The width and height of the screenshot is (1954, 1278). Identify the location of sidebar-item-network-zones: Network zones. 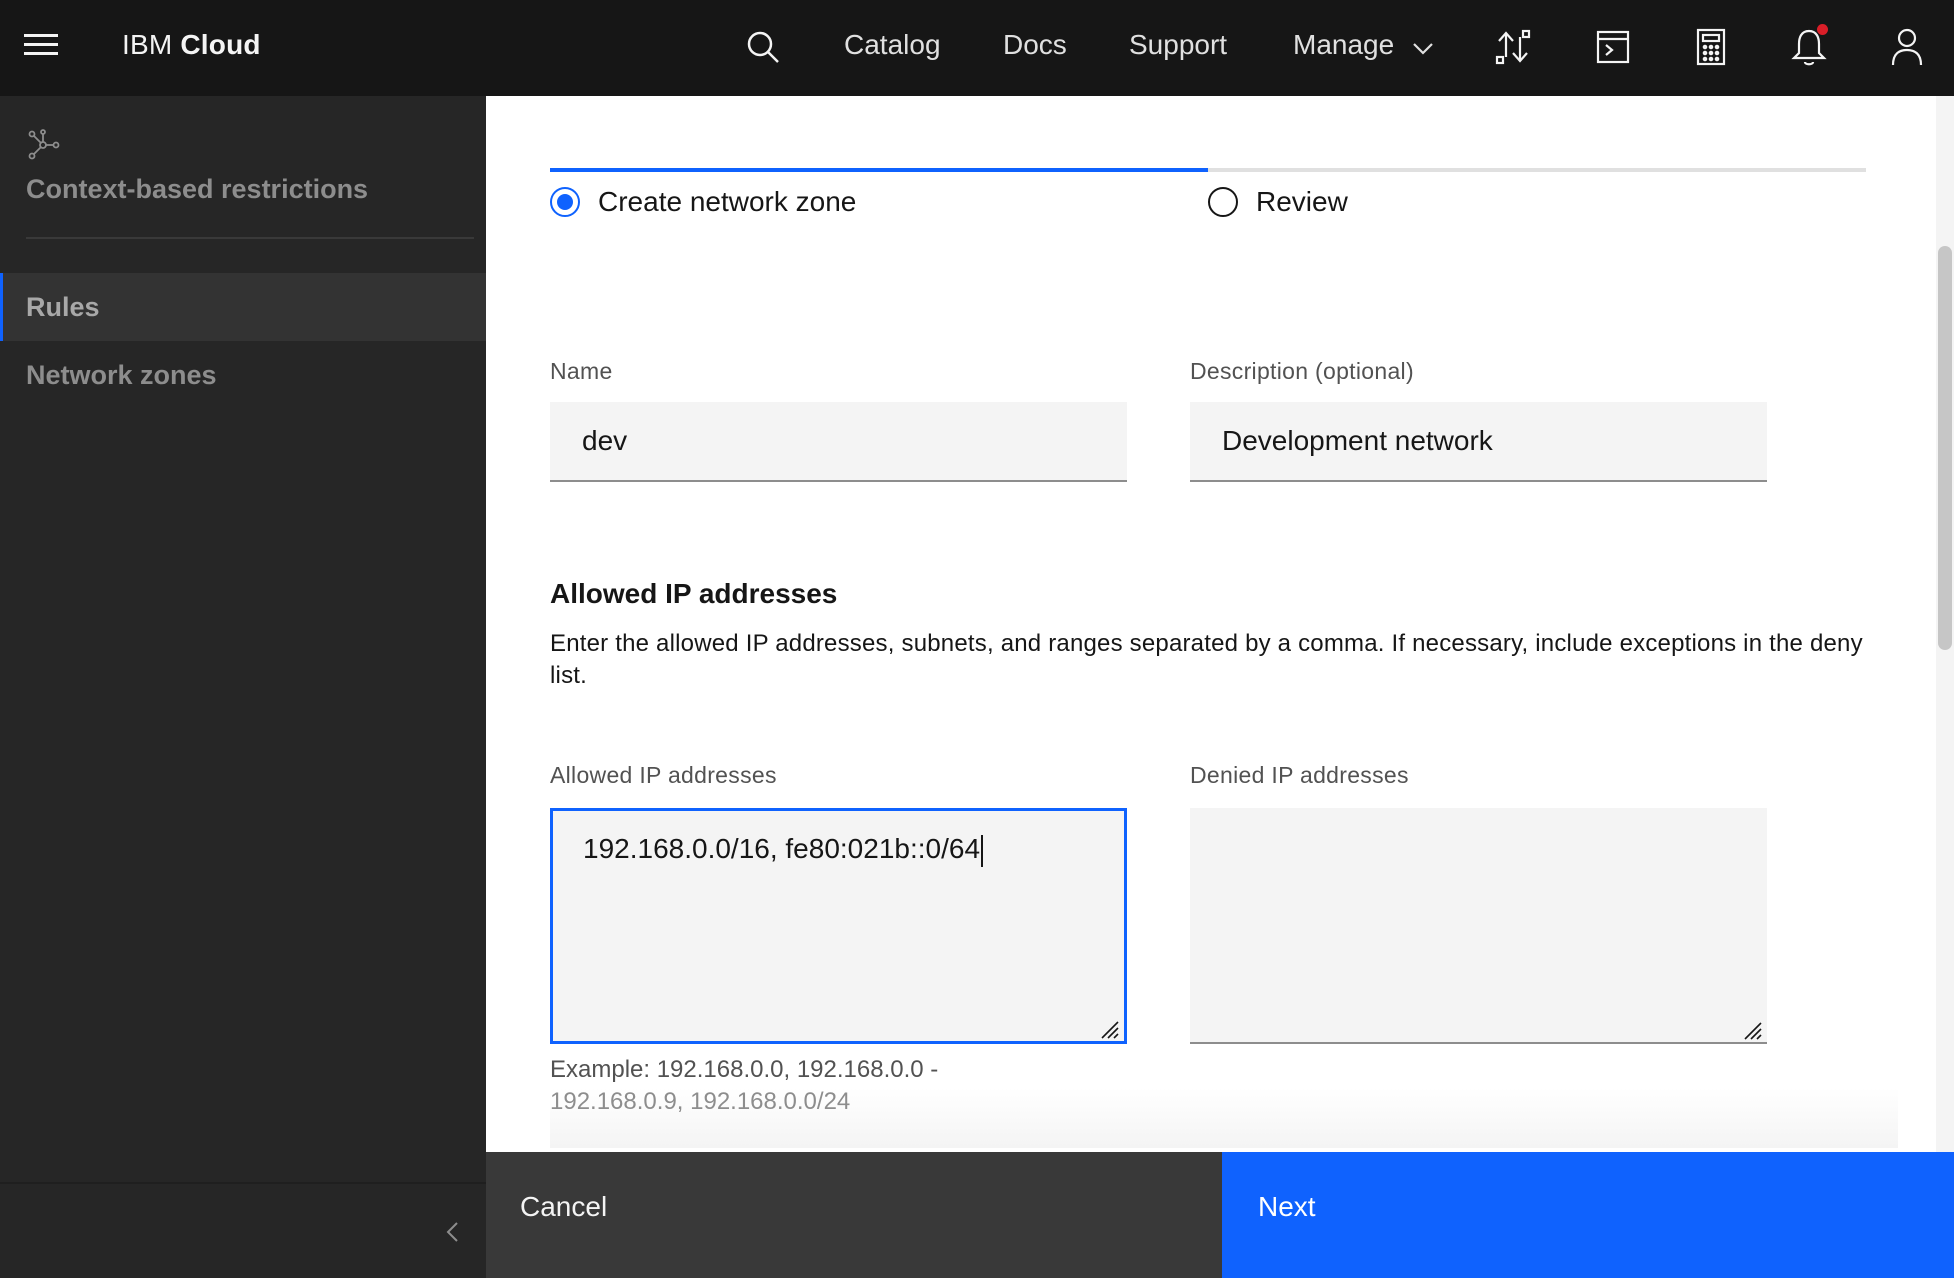
(243, 375).